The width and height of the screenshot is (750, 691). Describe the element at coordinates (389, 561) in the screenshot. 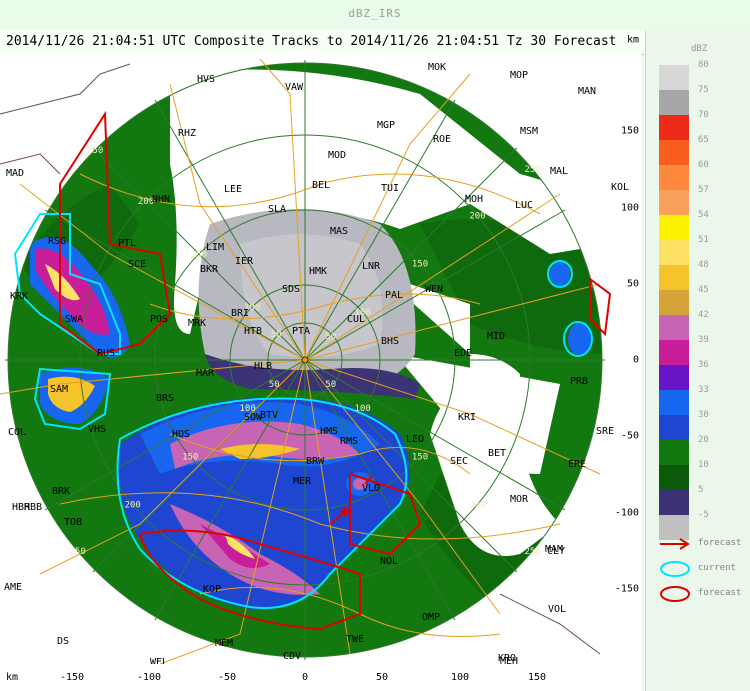

I see `station-label: NOL` at that location.